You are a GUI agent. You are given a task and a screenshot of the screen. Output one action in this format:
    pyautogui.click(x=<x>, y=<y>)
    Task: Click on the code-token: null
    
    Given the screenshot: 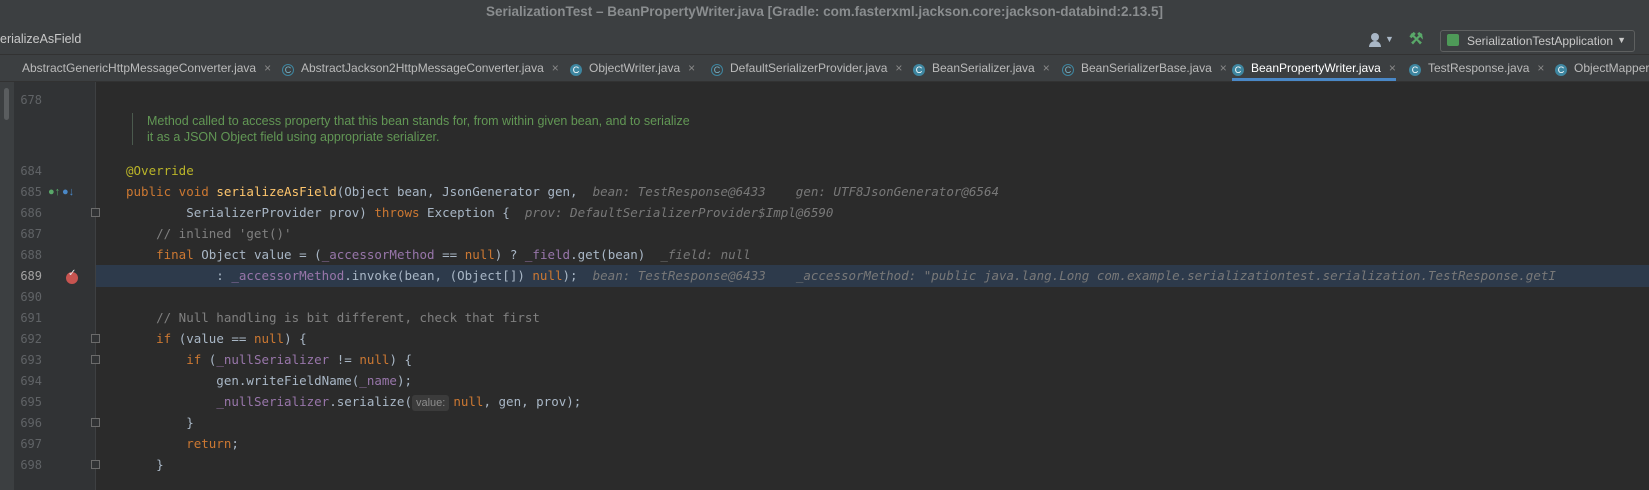 What is the action you would take?
    pyautogui.click(x=547, y=275)
    